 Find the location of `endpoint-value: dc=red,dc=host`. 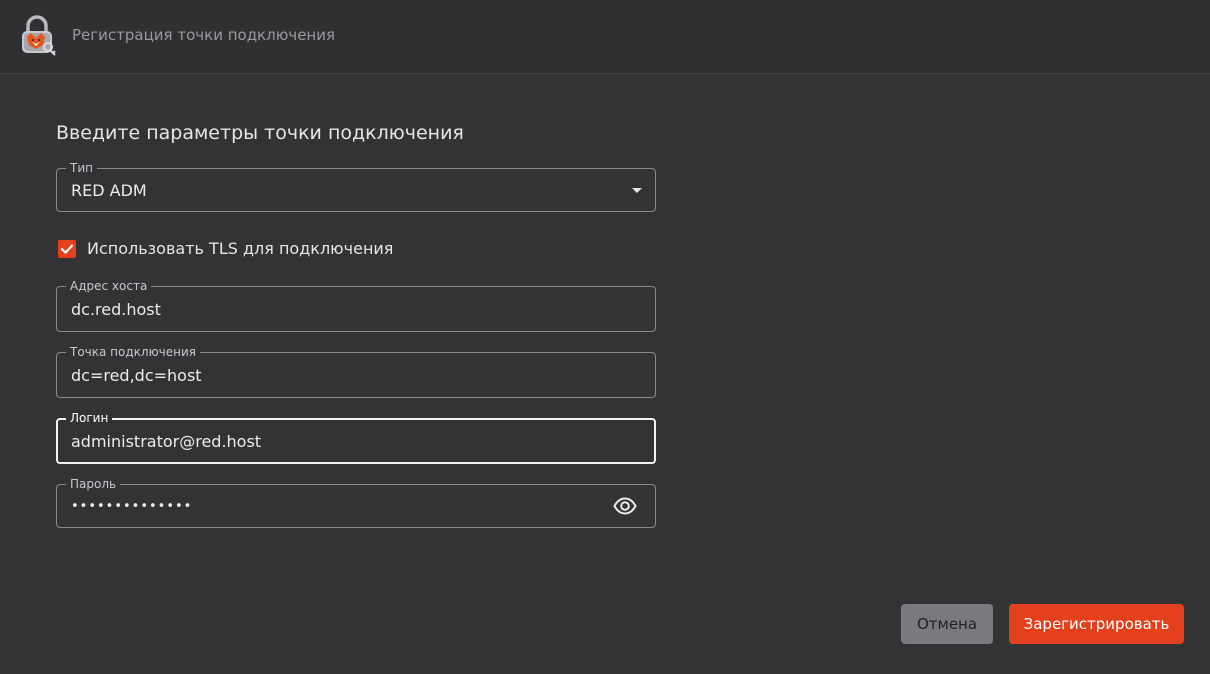

endpoint-value: dc=red,dc=host is located at coordinates (136, 376).